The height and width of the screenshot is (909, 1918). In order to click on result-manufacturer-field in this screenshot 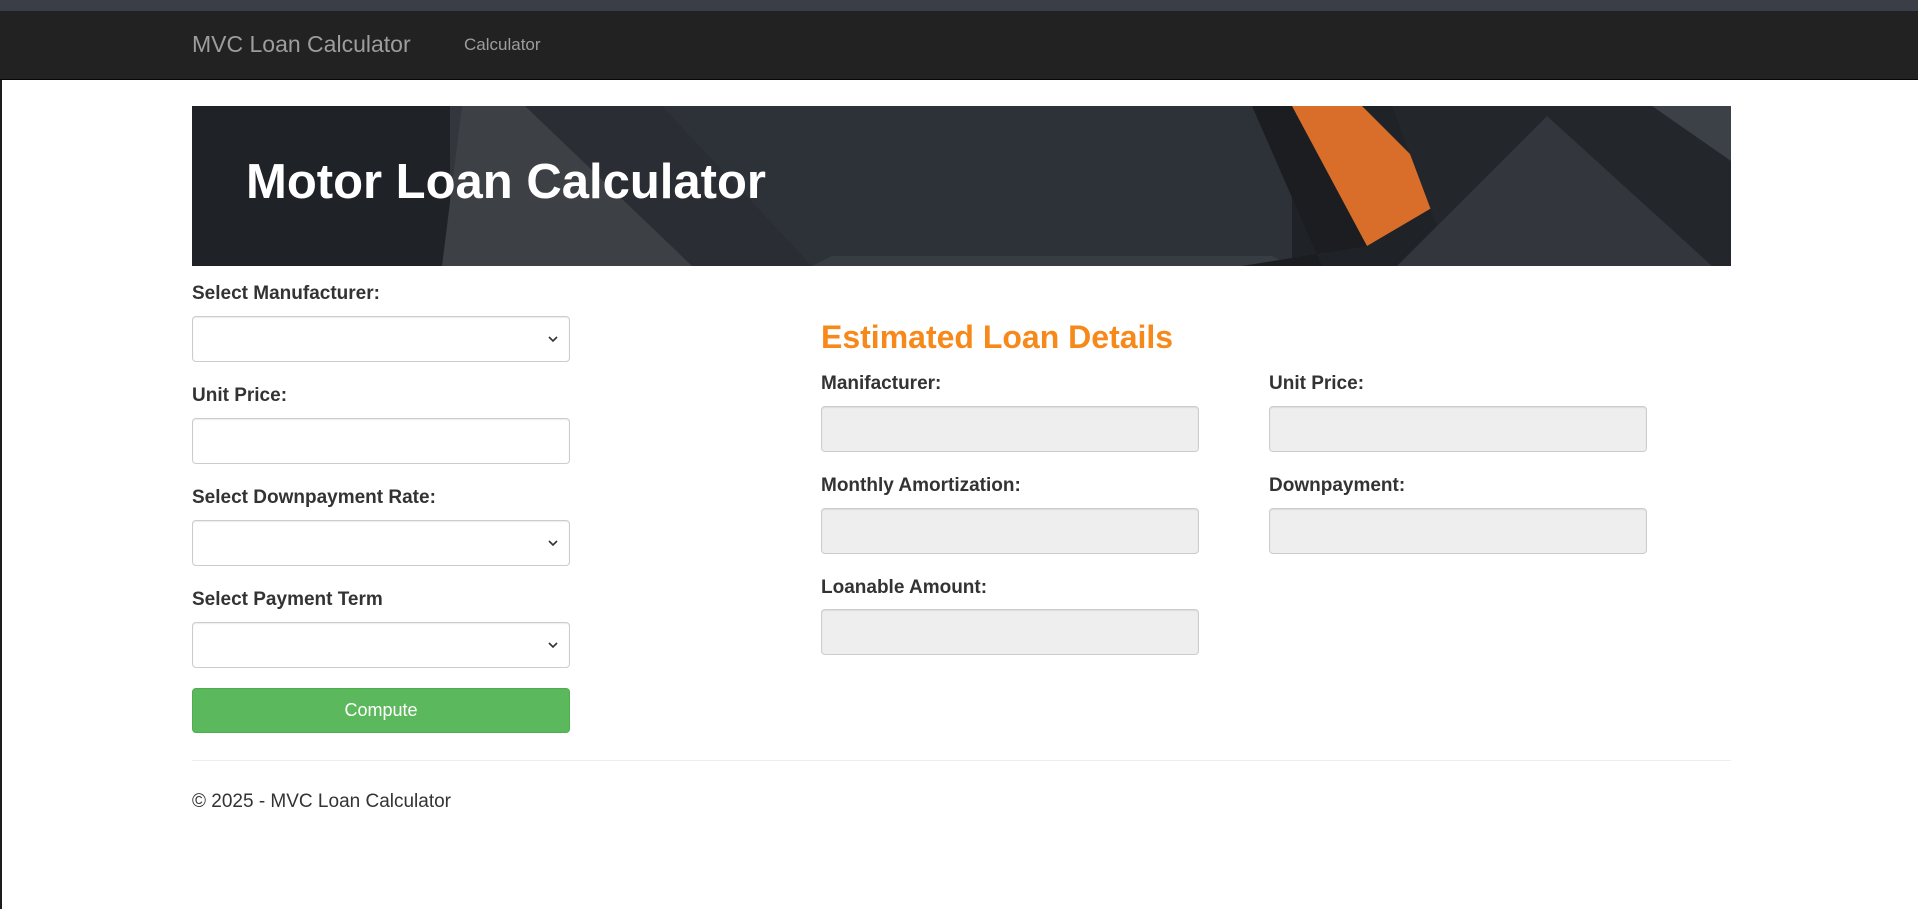, I will do `click(1010, 429)`.